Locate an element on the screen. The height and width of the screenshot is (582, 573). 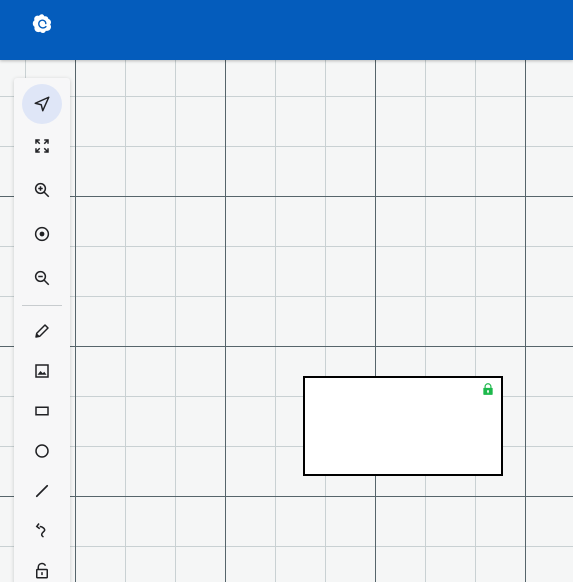
toolbar-divider is located at coordinates (42, 305).